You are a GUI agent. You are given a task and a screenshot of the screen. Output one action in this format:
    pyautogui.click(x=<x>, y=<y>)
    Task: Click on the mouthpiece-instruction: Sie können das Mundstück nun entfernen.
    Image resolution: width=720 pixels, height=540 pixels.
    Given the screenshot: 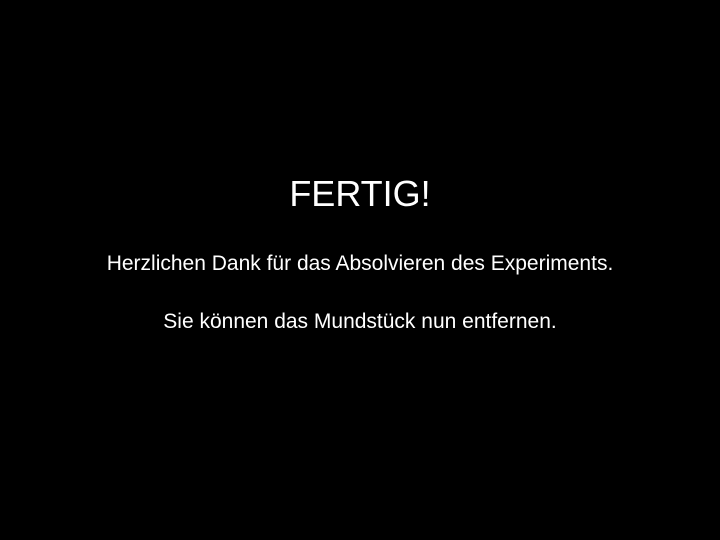 What is the action you would take?
    pyautogui.click(x=360, y=321)
    